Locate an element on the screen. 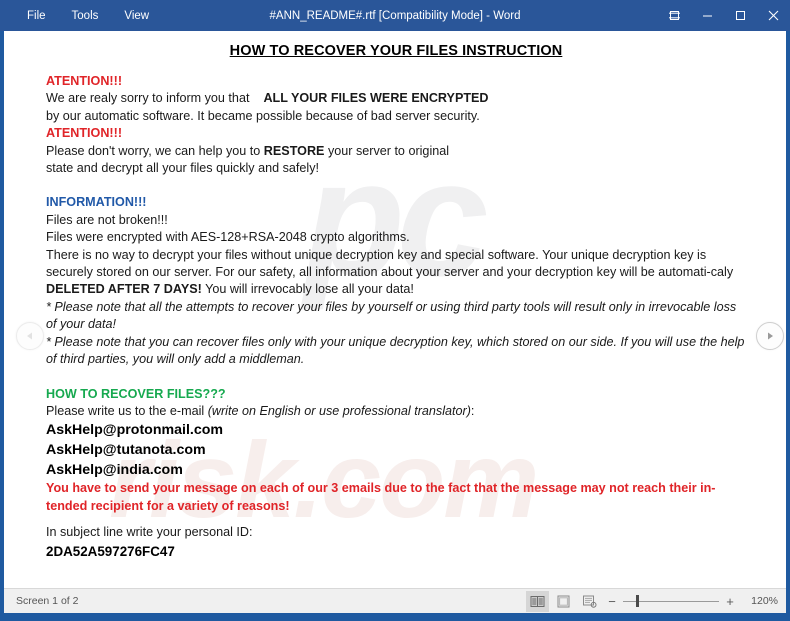  attention-heading-1: ATENTION!!! is located at coordinates (84, 81).